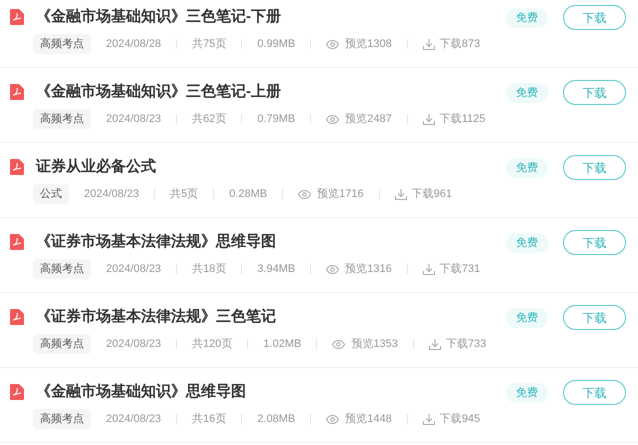 The image size is (638, 445). Describe the element at coordinates (276, 44) in the screenshot. I see `file-size: 0.99MB` at that location.